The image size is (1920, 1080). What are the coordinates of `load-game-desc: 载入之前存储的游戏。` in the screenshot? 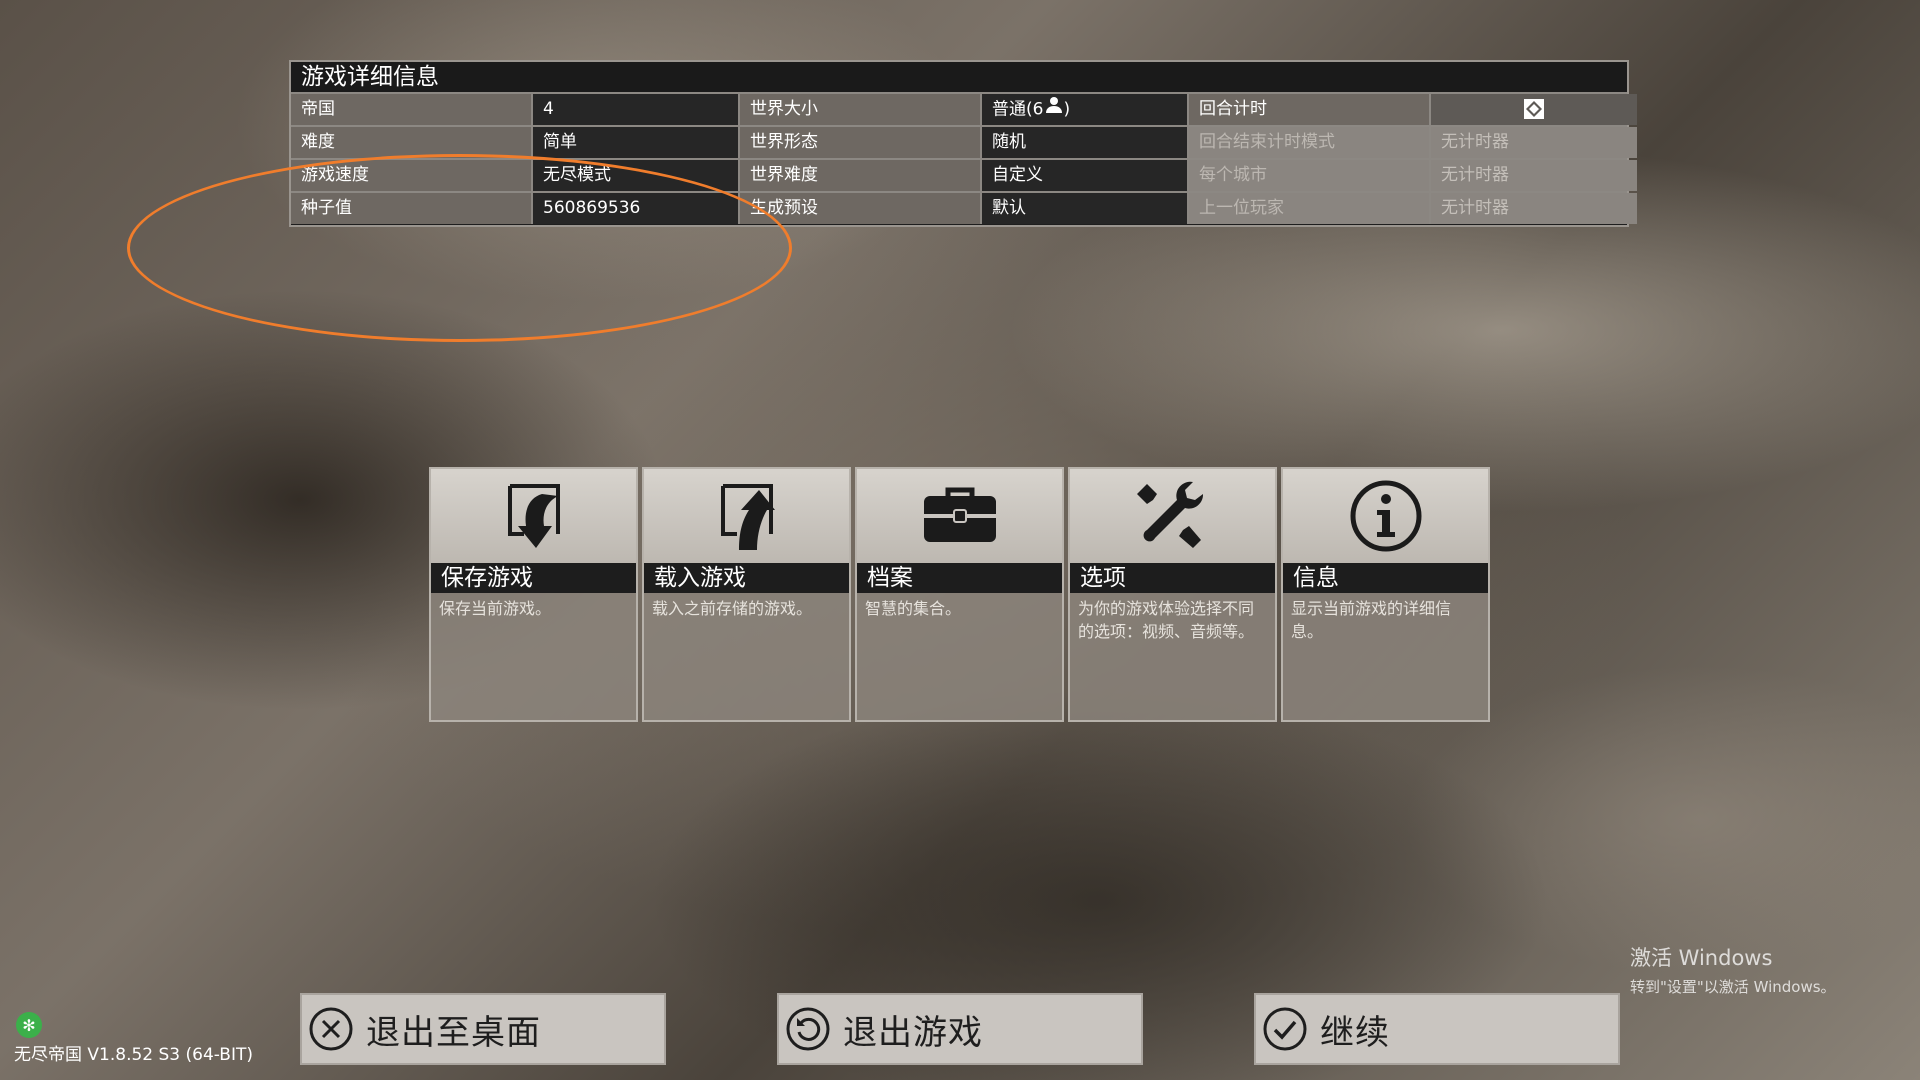 It's located at (732, 608).